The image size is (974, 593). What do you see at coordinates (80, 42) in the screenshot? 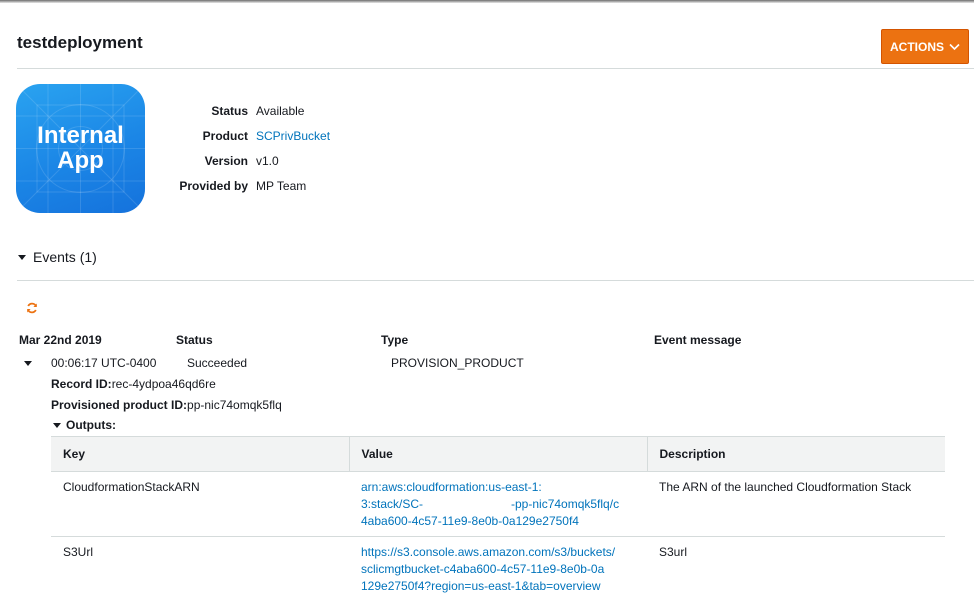
I see `page-title: testdeployment` at bounding box center [80, 42].